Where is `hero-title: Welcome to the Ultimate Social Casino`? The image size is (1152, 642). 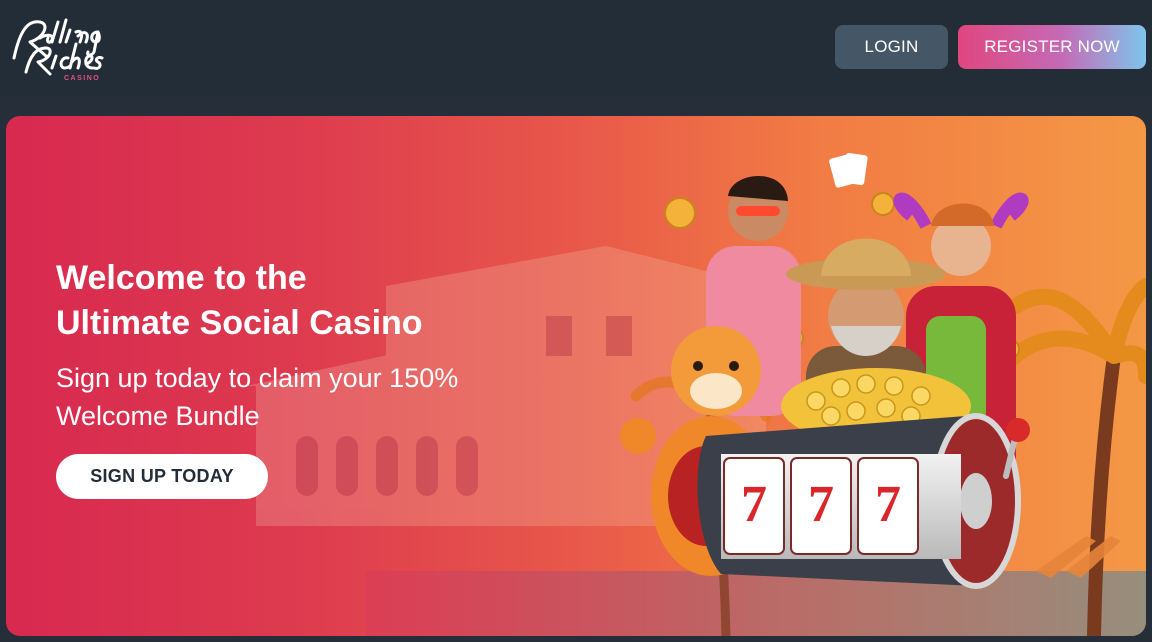 hero-title: Welcome to the Ultimate Social Casino is located at coordinates (336, 301).